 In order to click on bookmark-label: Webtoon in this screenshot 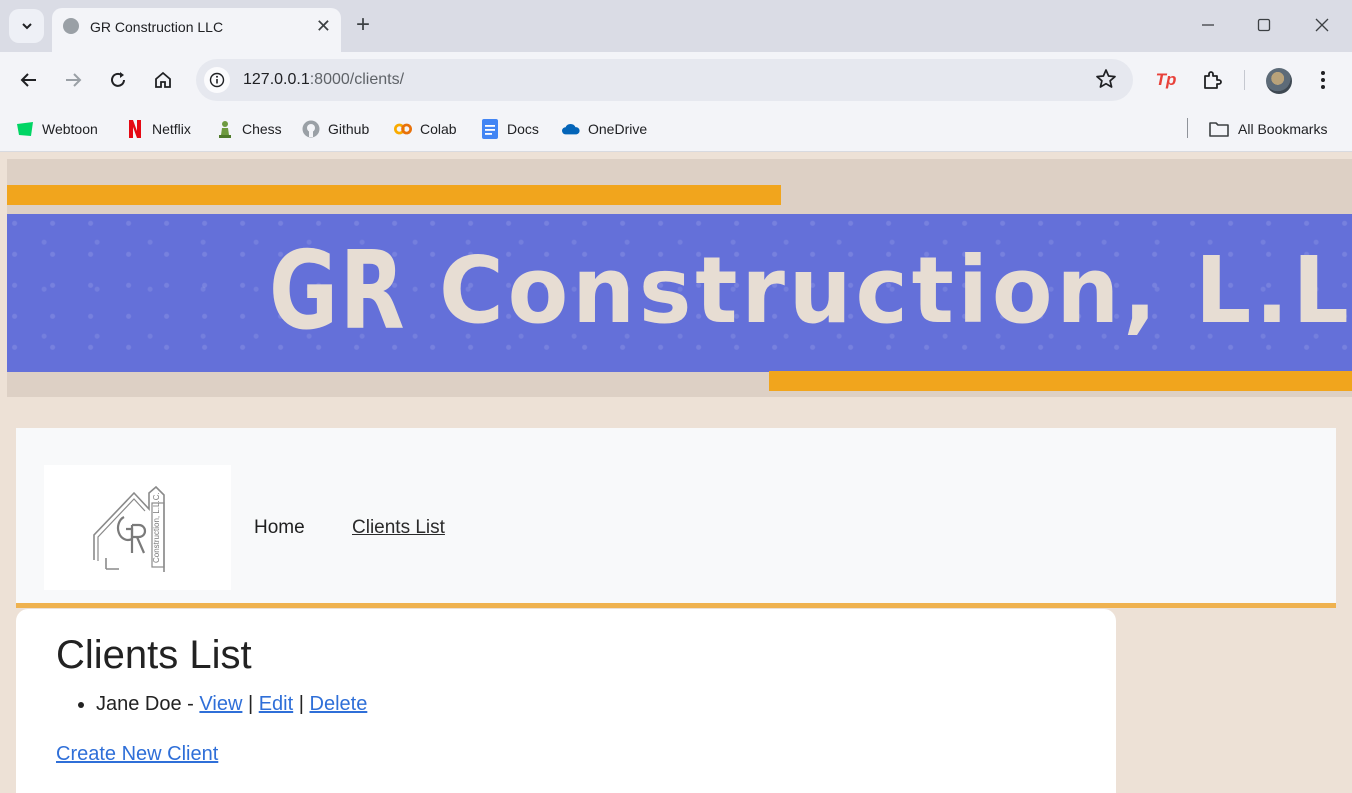, I will do `click(70, 129)`.